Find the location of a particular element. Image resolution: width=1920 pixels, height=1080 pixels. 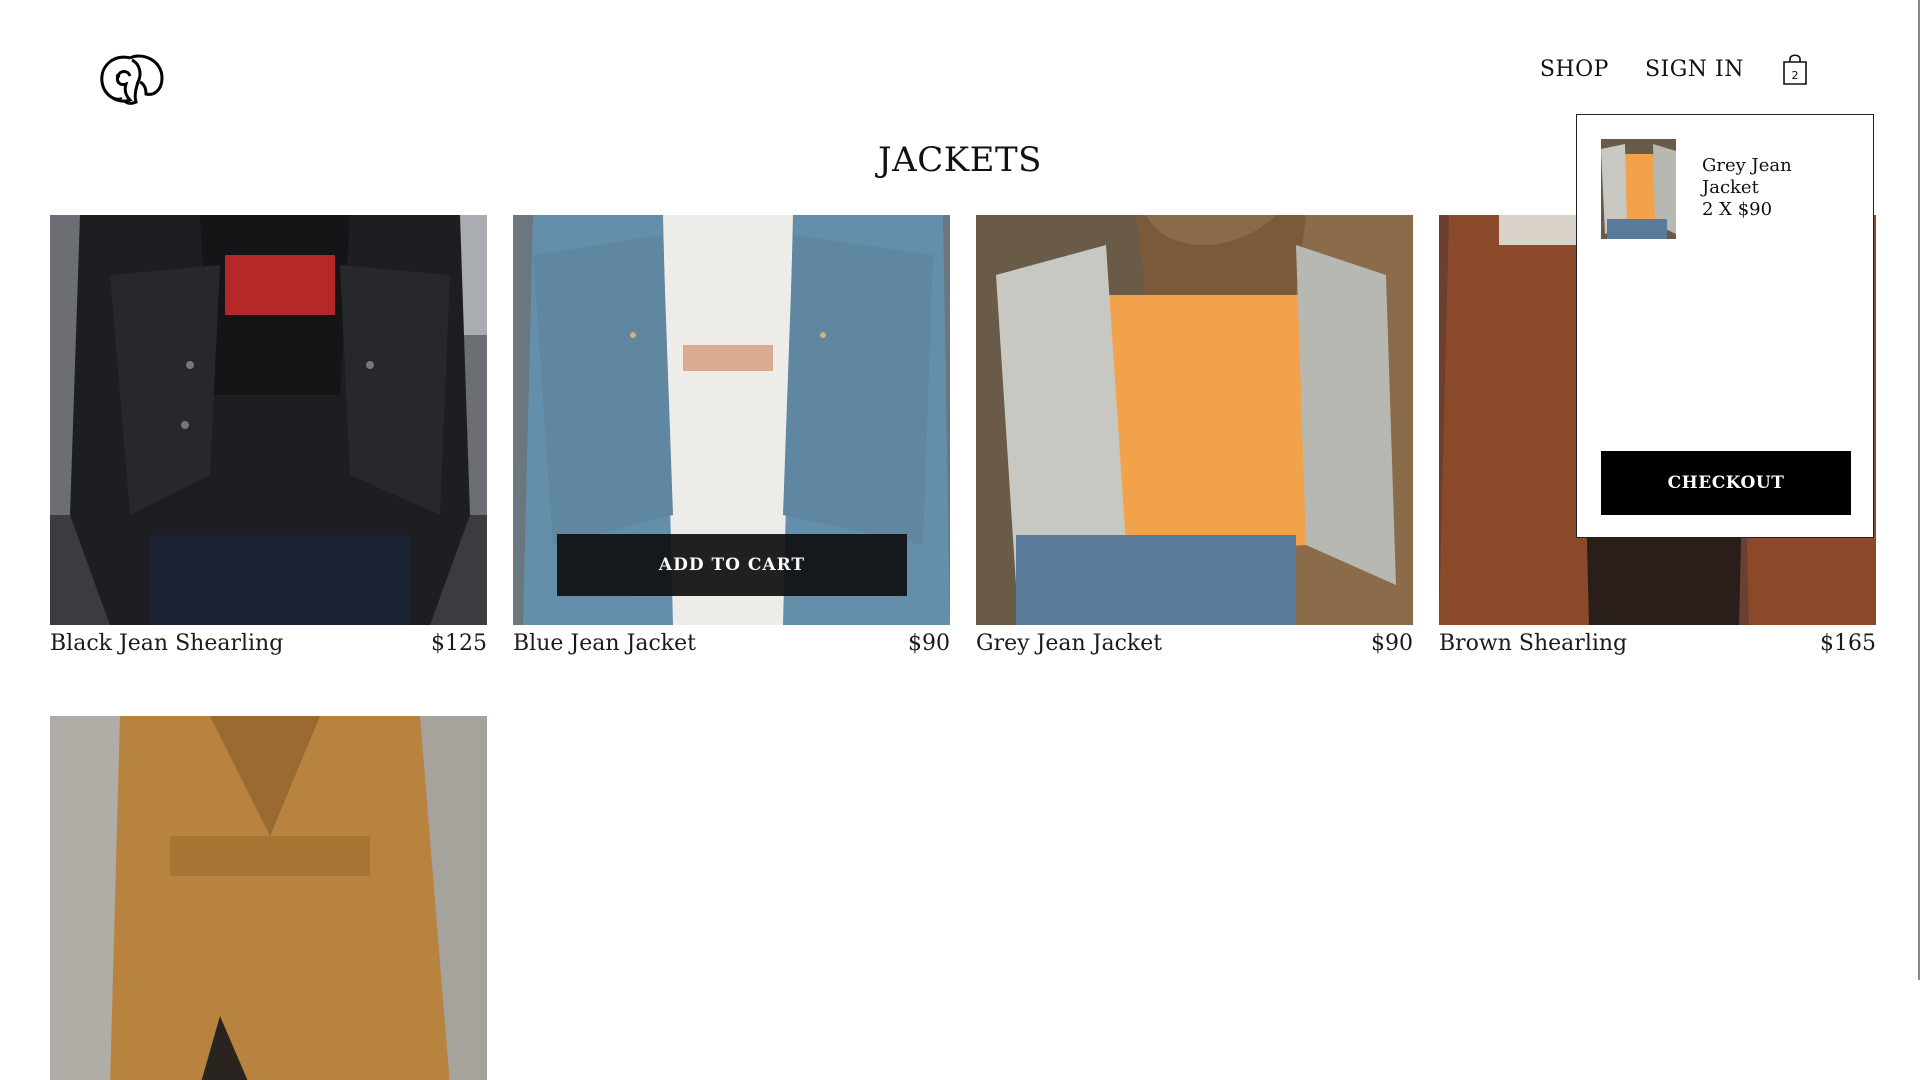

cart-item-name: Grey Jean Jacket is located at coordinates (1747, 176).